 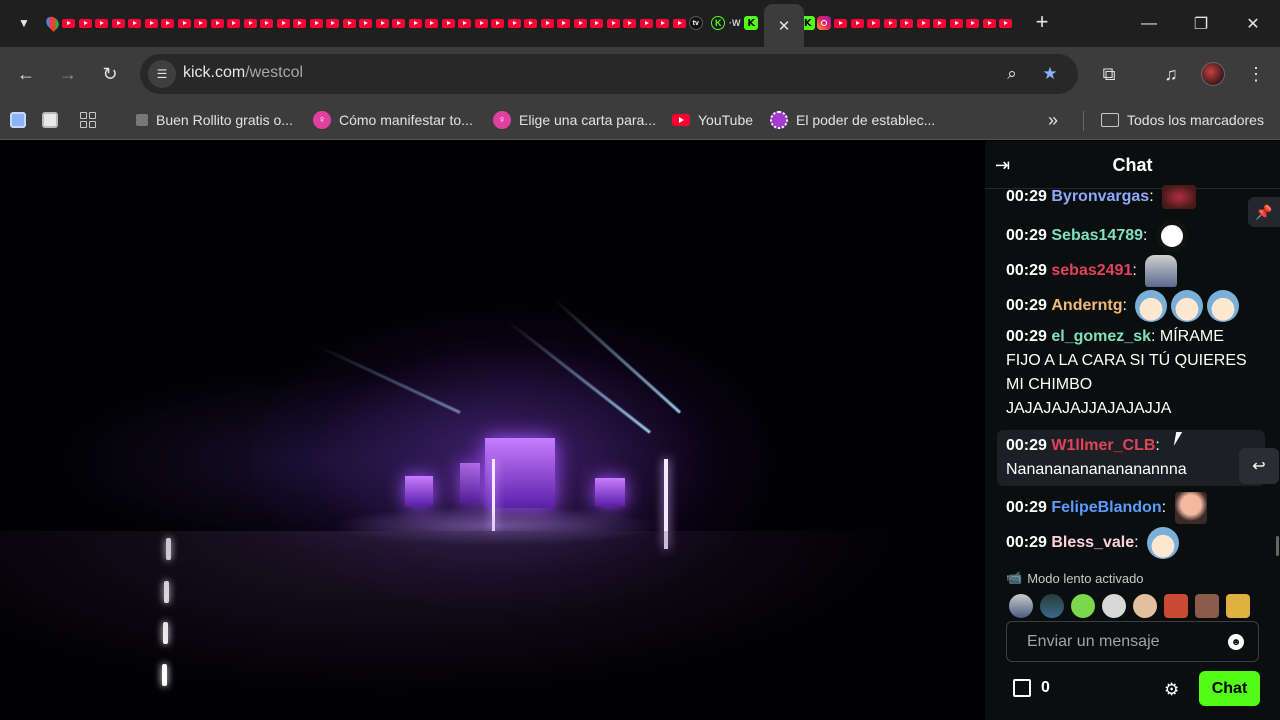 I want to click on restore-button: ❐, so click(x=1201, y=23).